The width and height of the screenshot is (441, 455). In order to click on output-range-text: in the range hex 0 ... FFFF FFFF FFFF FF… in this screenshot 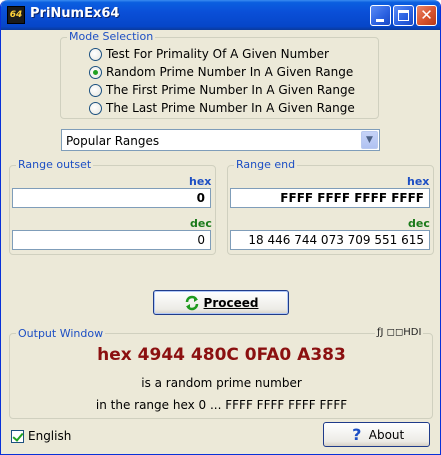, I will do `click(221, 405)`.